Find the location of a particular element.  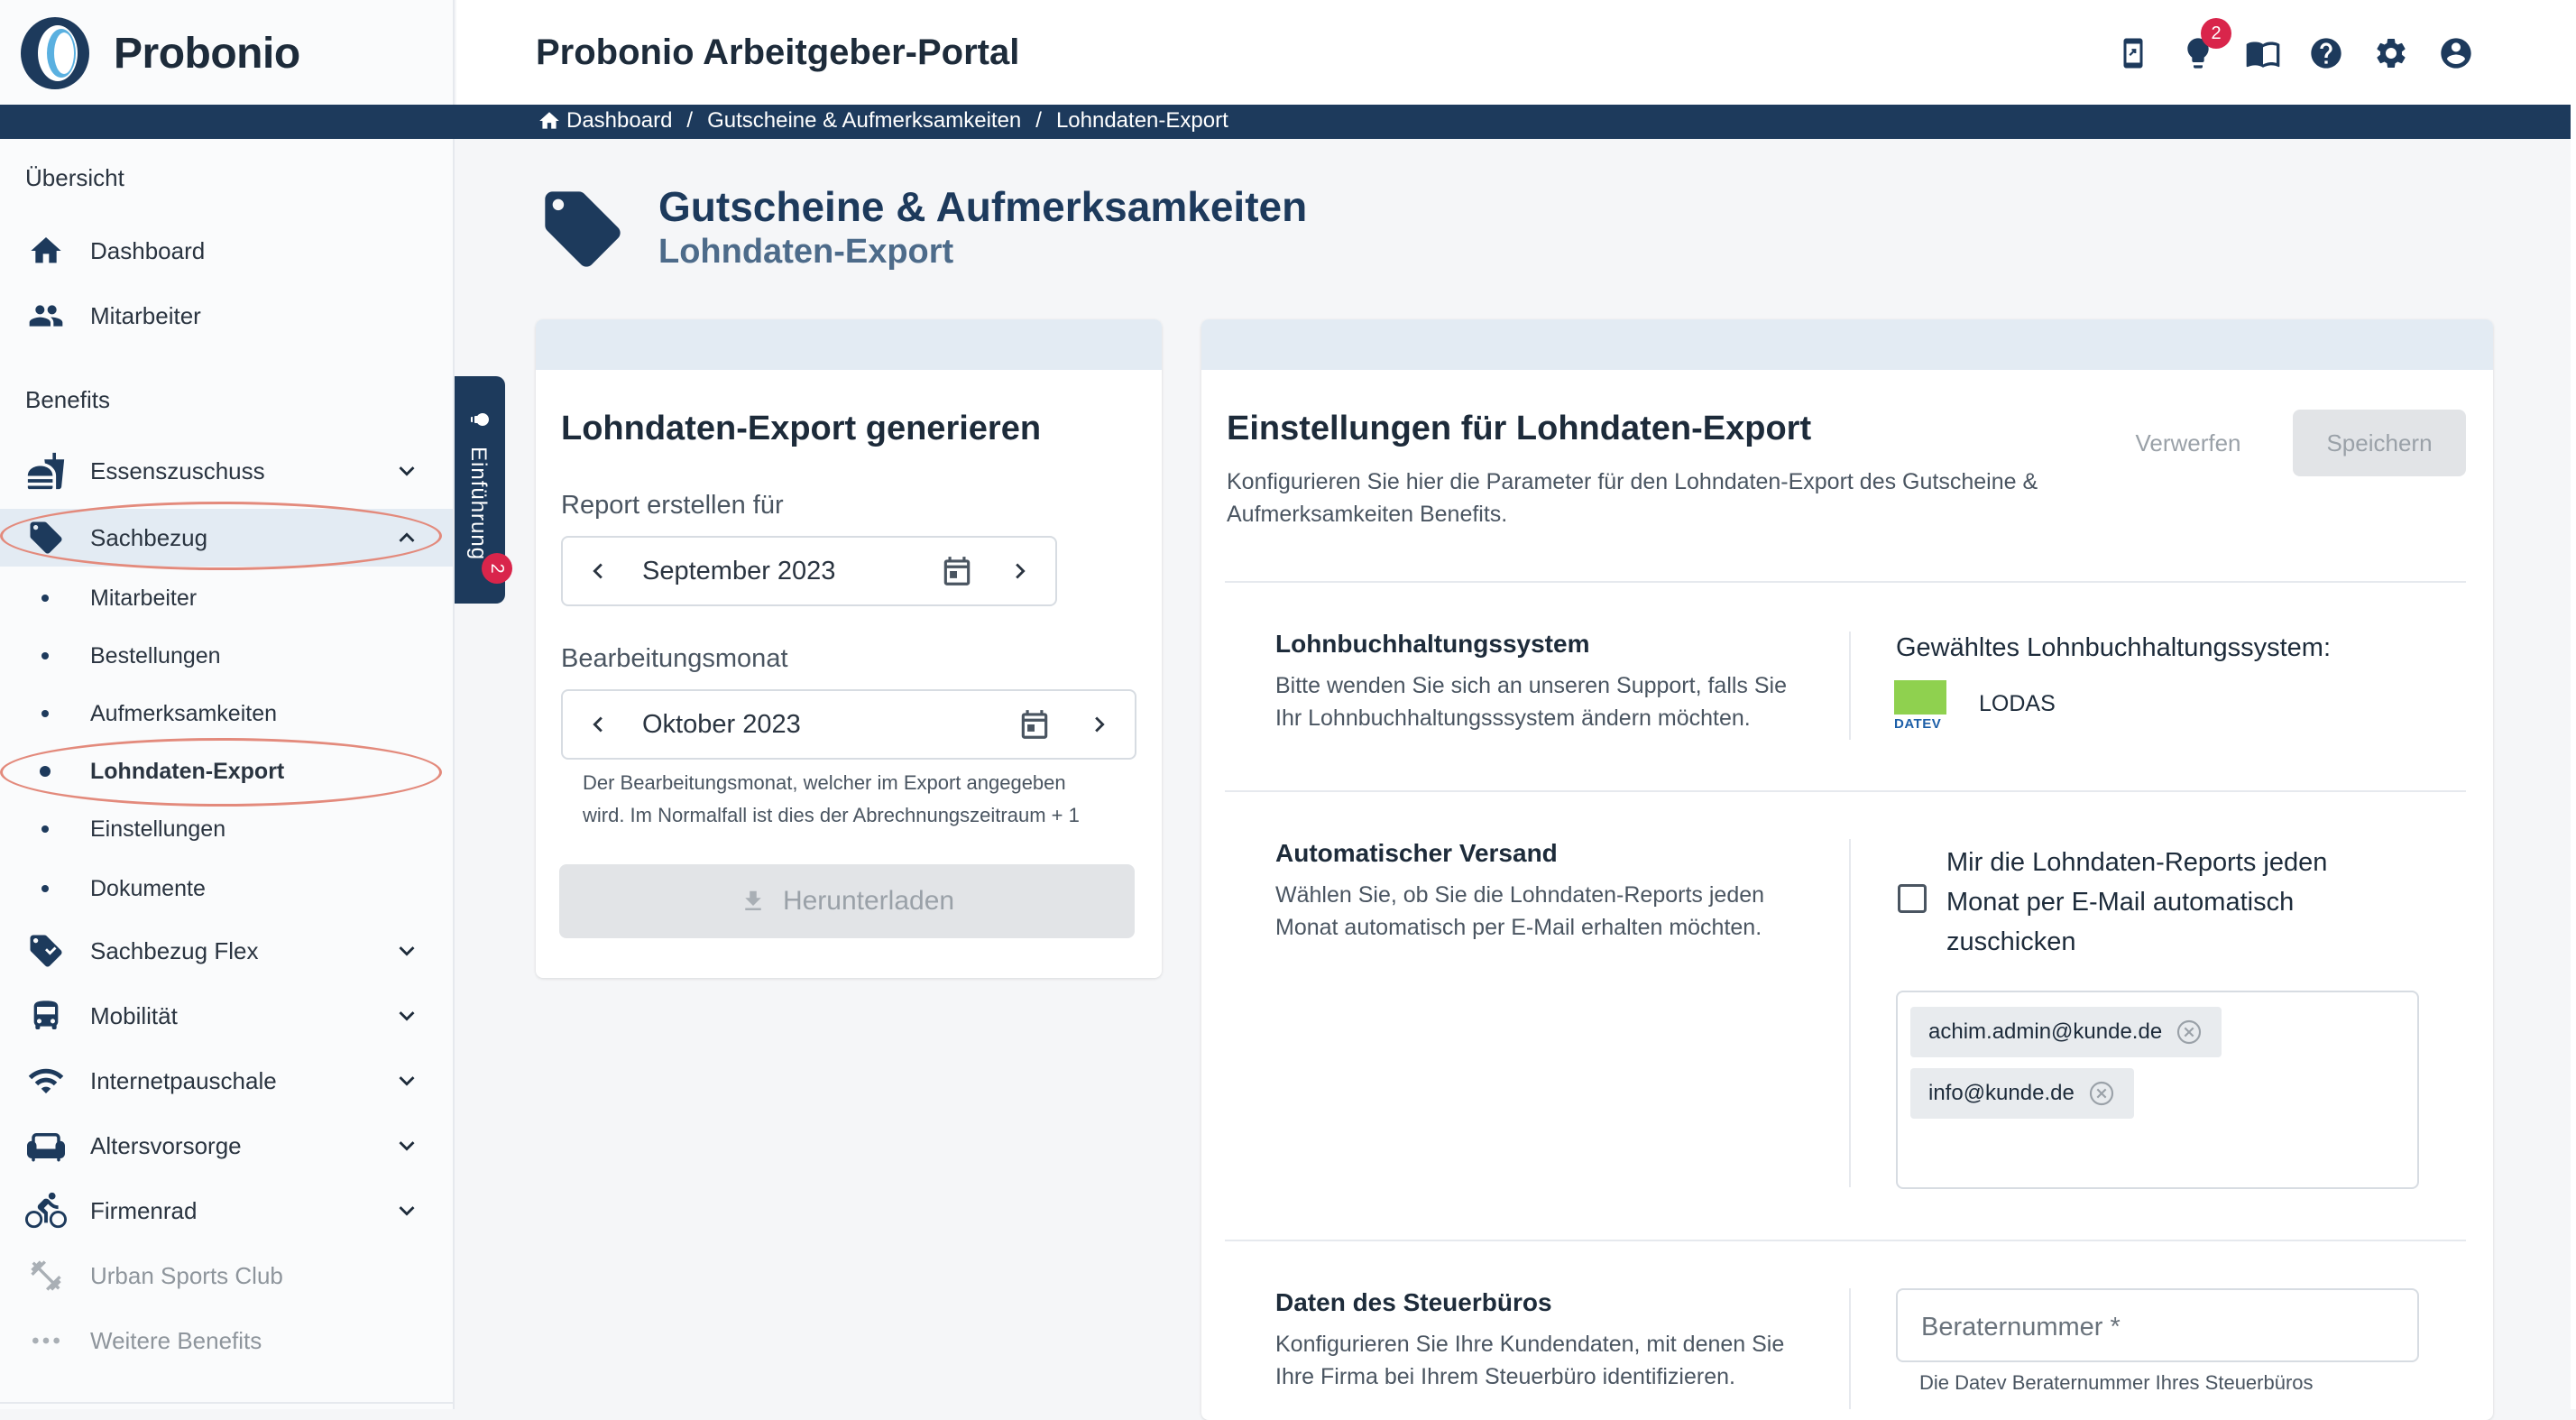

sidebar-subitem-aufmerksamkeiten: Aufmerksamkeiten is located at coordinates (226, 714).